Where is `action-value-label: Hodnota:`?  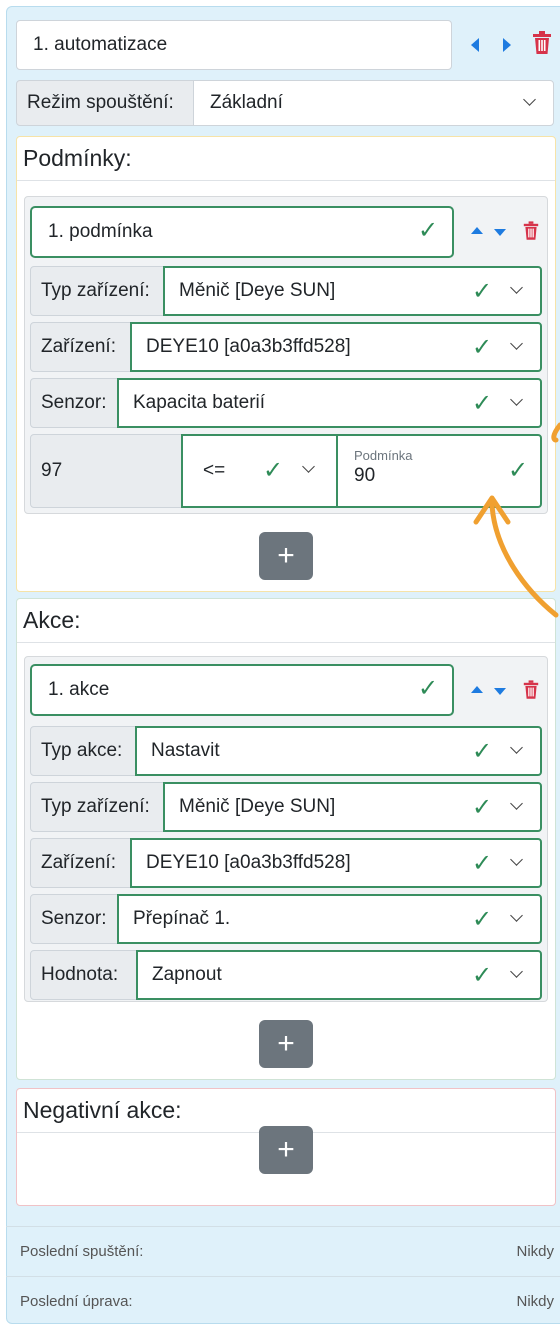 action-value-label: Hodnota: is located at coordinates (83, 975).